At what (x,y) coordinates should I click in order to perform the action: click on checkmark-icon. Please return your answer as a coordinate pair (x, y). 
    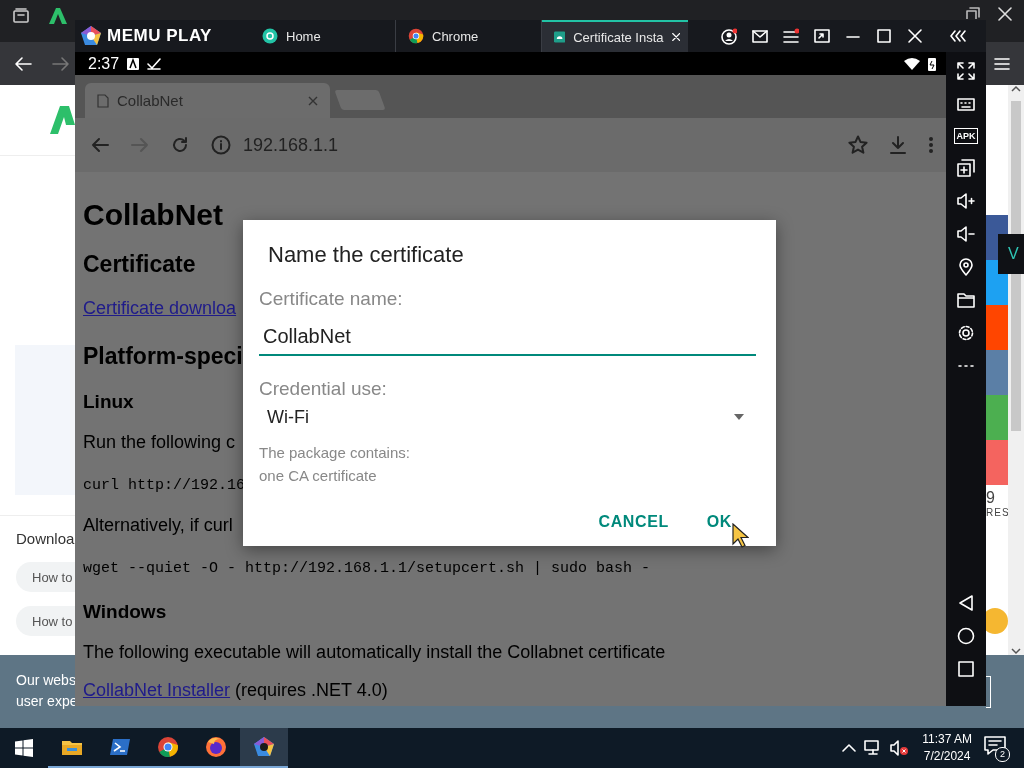
    Looking at the image, I should click on (154, 63).